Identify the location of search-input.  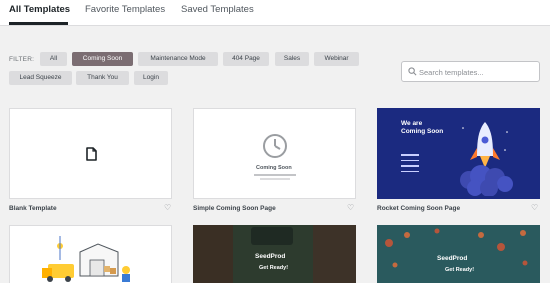
(478, 72).